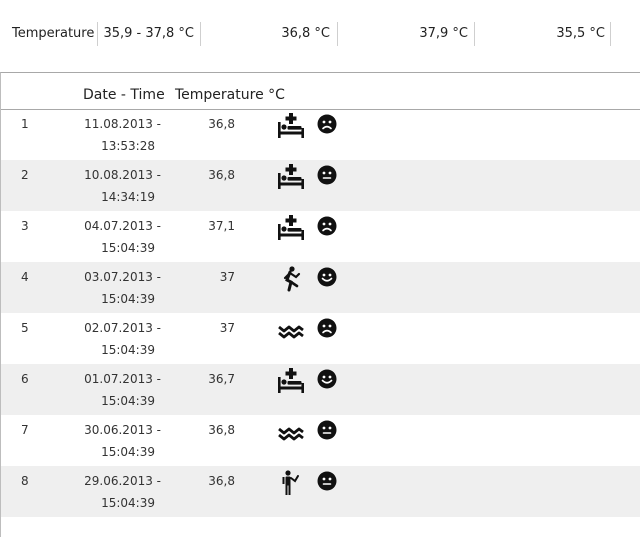 The width and height of the screenshot is (640, 537). What do you see at coordinates (291, 483) in the screenshot?
I see `standing-person-icon` at bounding box center [291, 483].